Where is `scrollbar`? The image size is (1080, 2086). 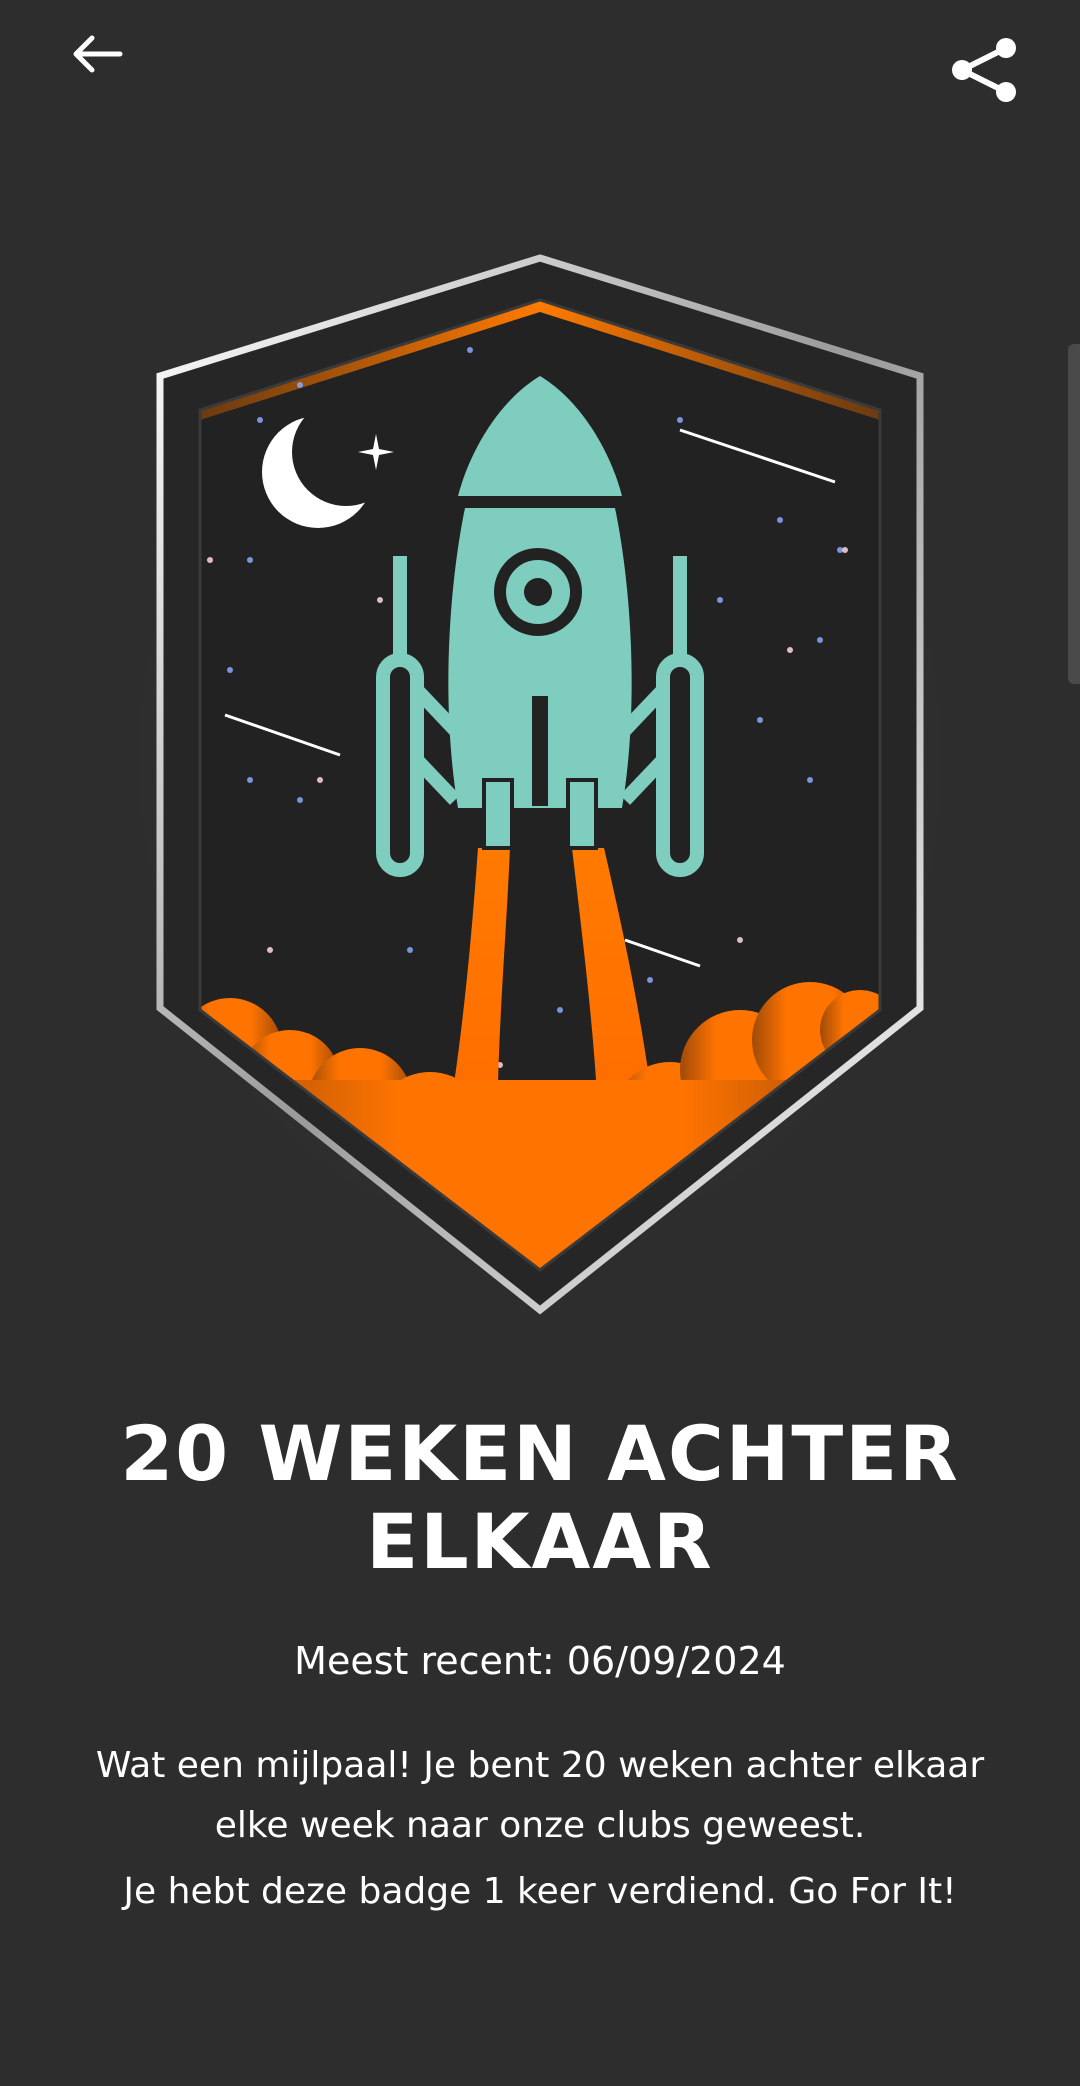
scrollbar is located at coordinates (1074, 514).